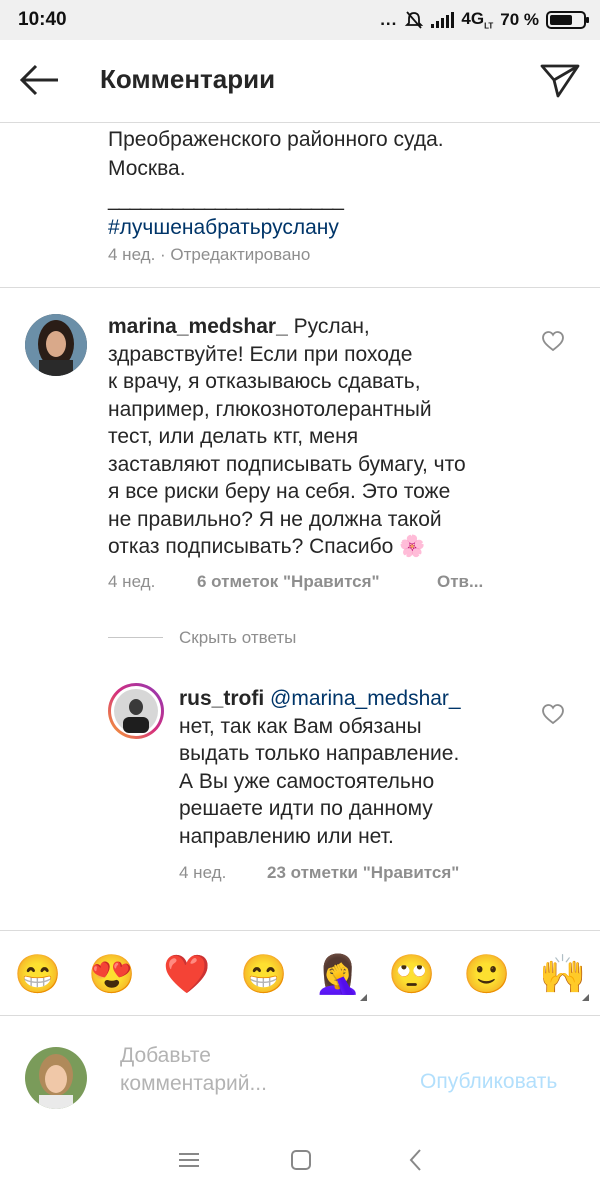 The height and width of the screenshot is (1198, 600). Describe the element at coordinates (307, 781) in the screenshot. I see `reply-text: А Вы уже самостоятельно` at that location.